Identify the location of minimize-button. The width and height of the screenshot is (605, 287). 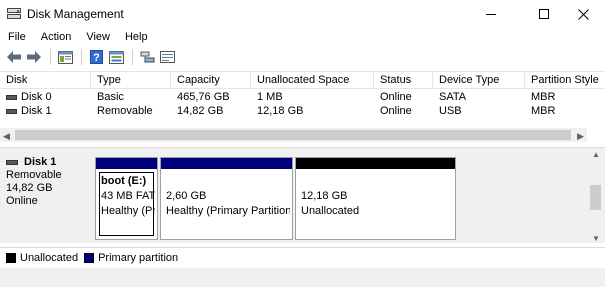
(491, 14).